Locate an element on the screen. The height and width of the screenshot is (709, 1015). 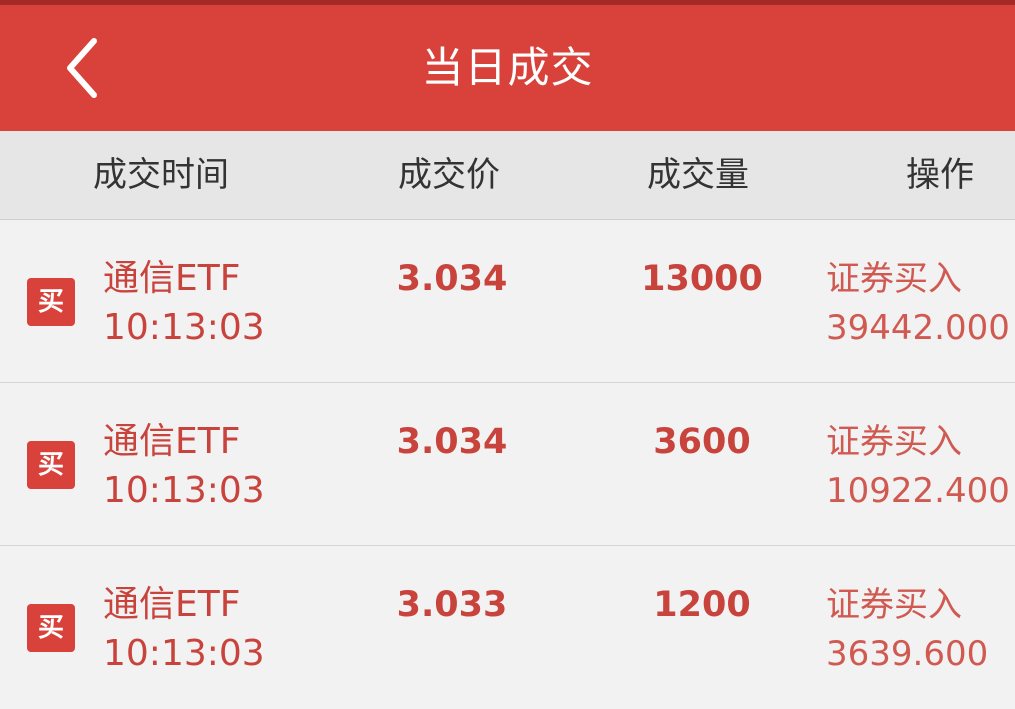
trade-quantity: 3600 is located at coordinates (702, 442).